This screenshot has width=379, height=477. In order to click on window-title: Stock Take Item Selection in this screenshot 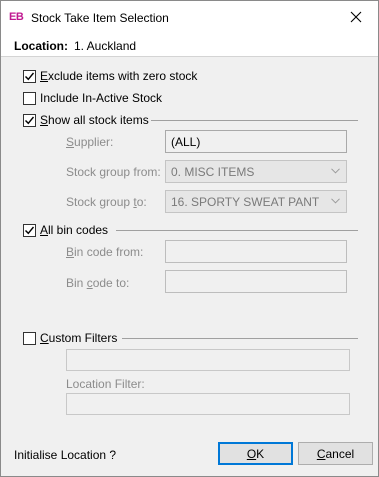, I will do `click(100, 18)`.